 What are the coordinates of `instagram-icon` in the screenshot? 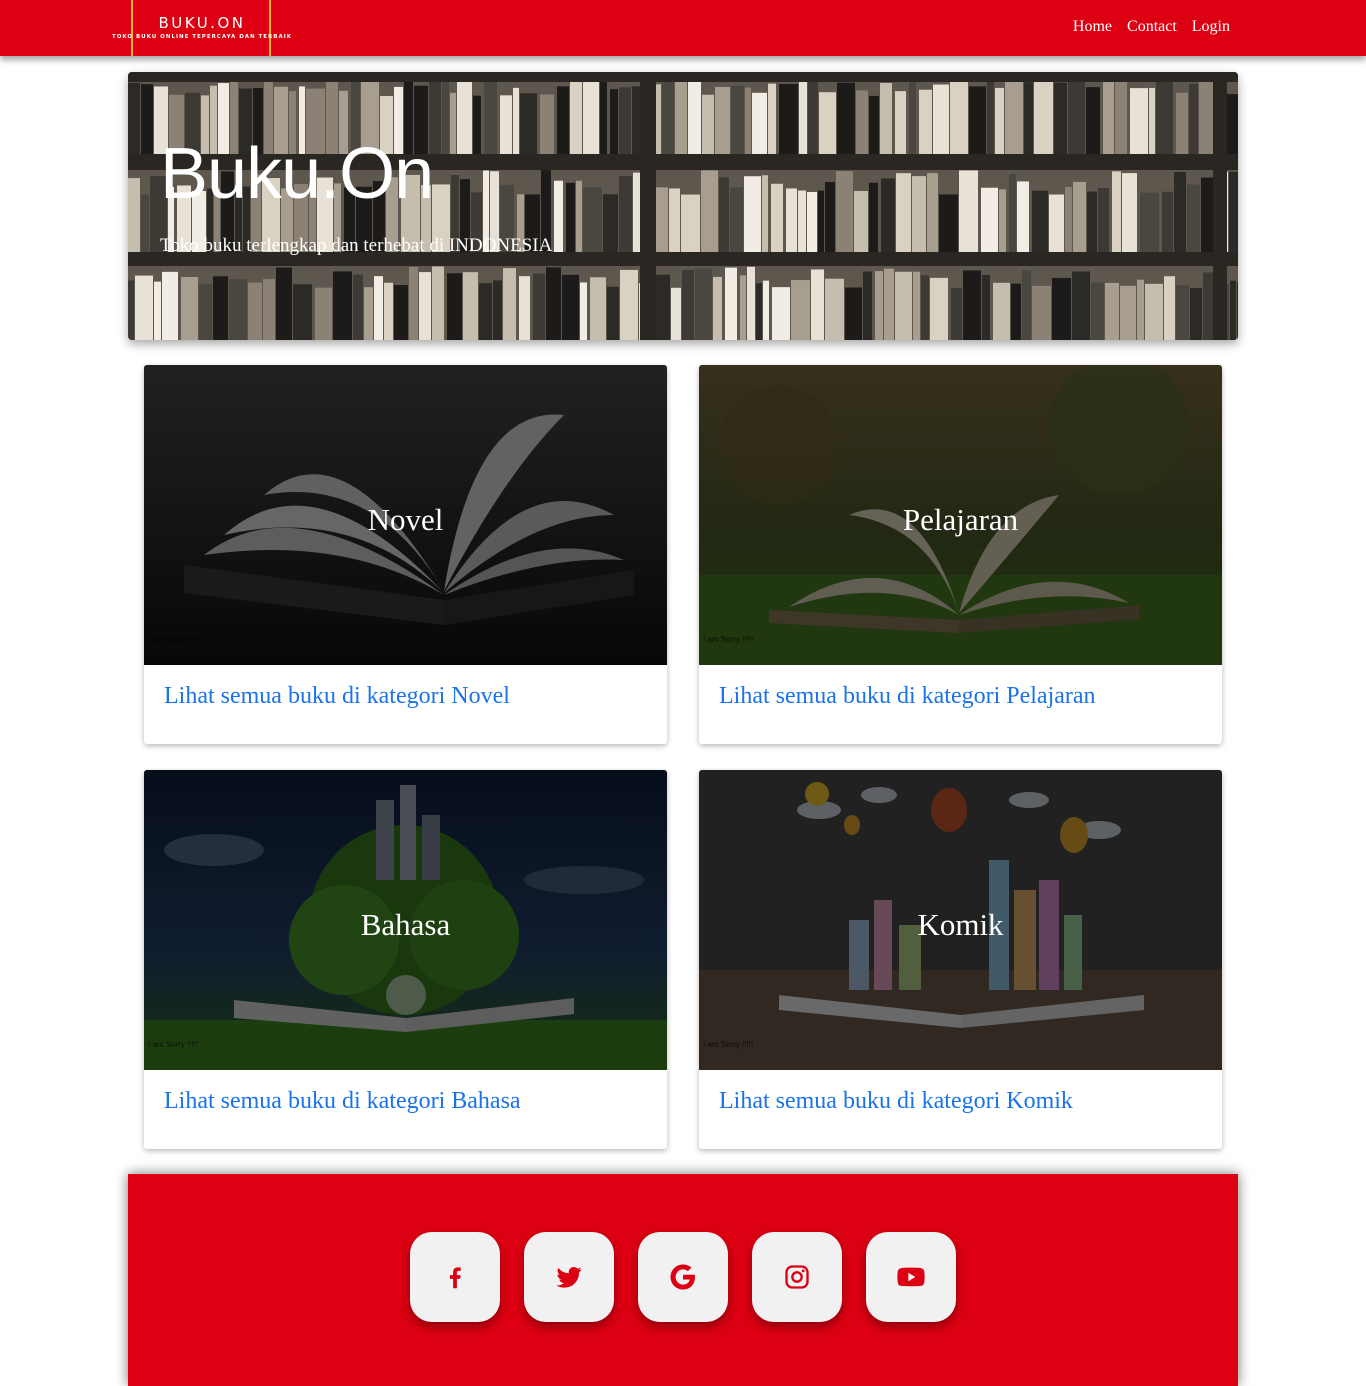 It's located at (797, 1277).